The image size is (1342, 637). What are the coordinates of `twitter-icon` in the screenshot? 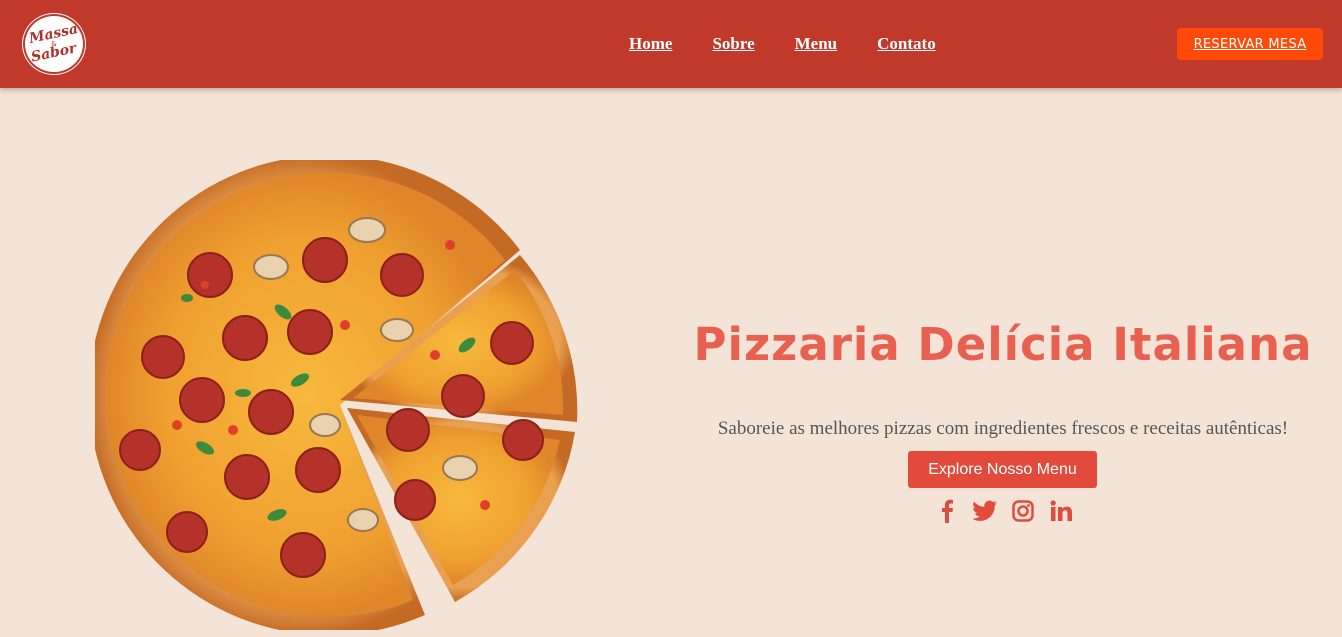 It's located at (985, 511).